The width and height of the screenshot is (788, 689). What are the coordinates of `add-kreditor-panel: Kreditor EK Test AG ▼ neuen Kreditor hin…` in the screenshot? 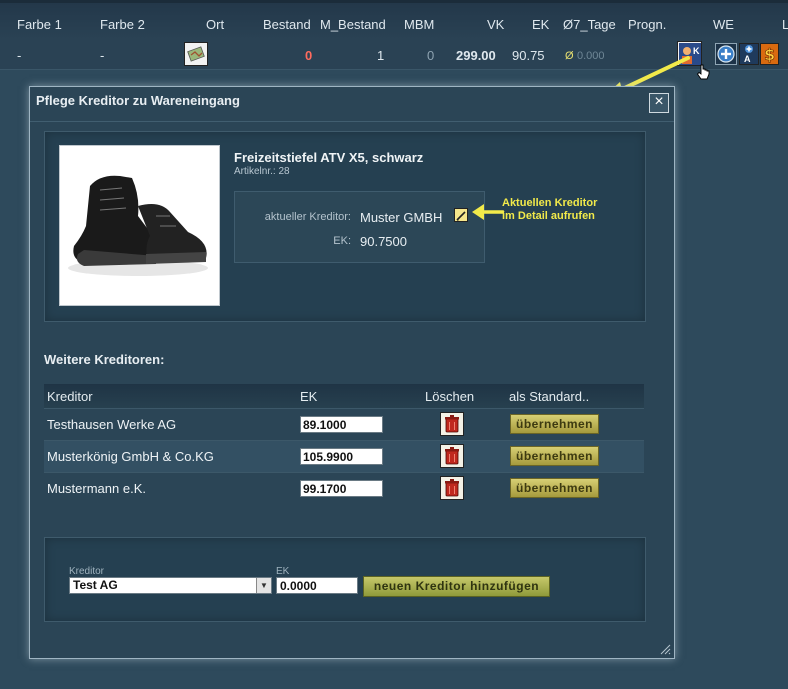 It's located at (345, 579).